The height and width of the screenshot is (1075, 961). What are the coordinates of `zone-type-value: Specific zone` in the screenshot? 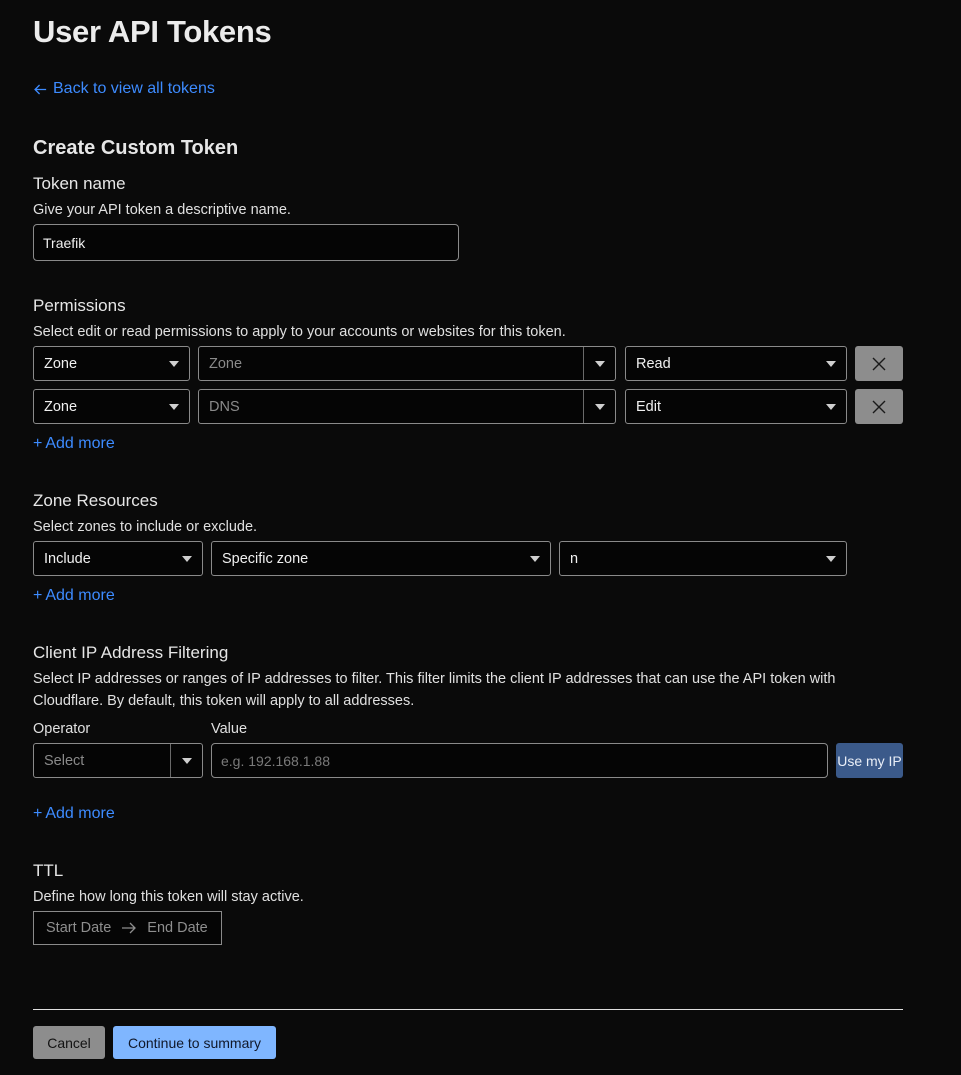 It's located at (265, 558).